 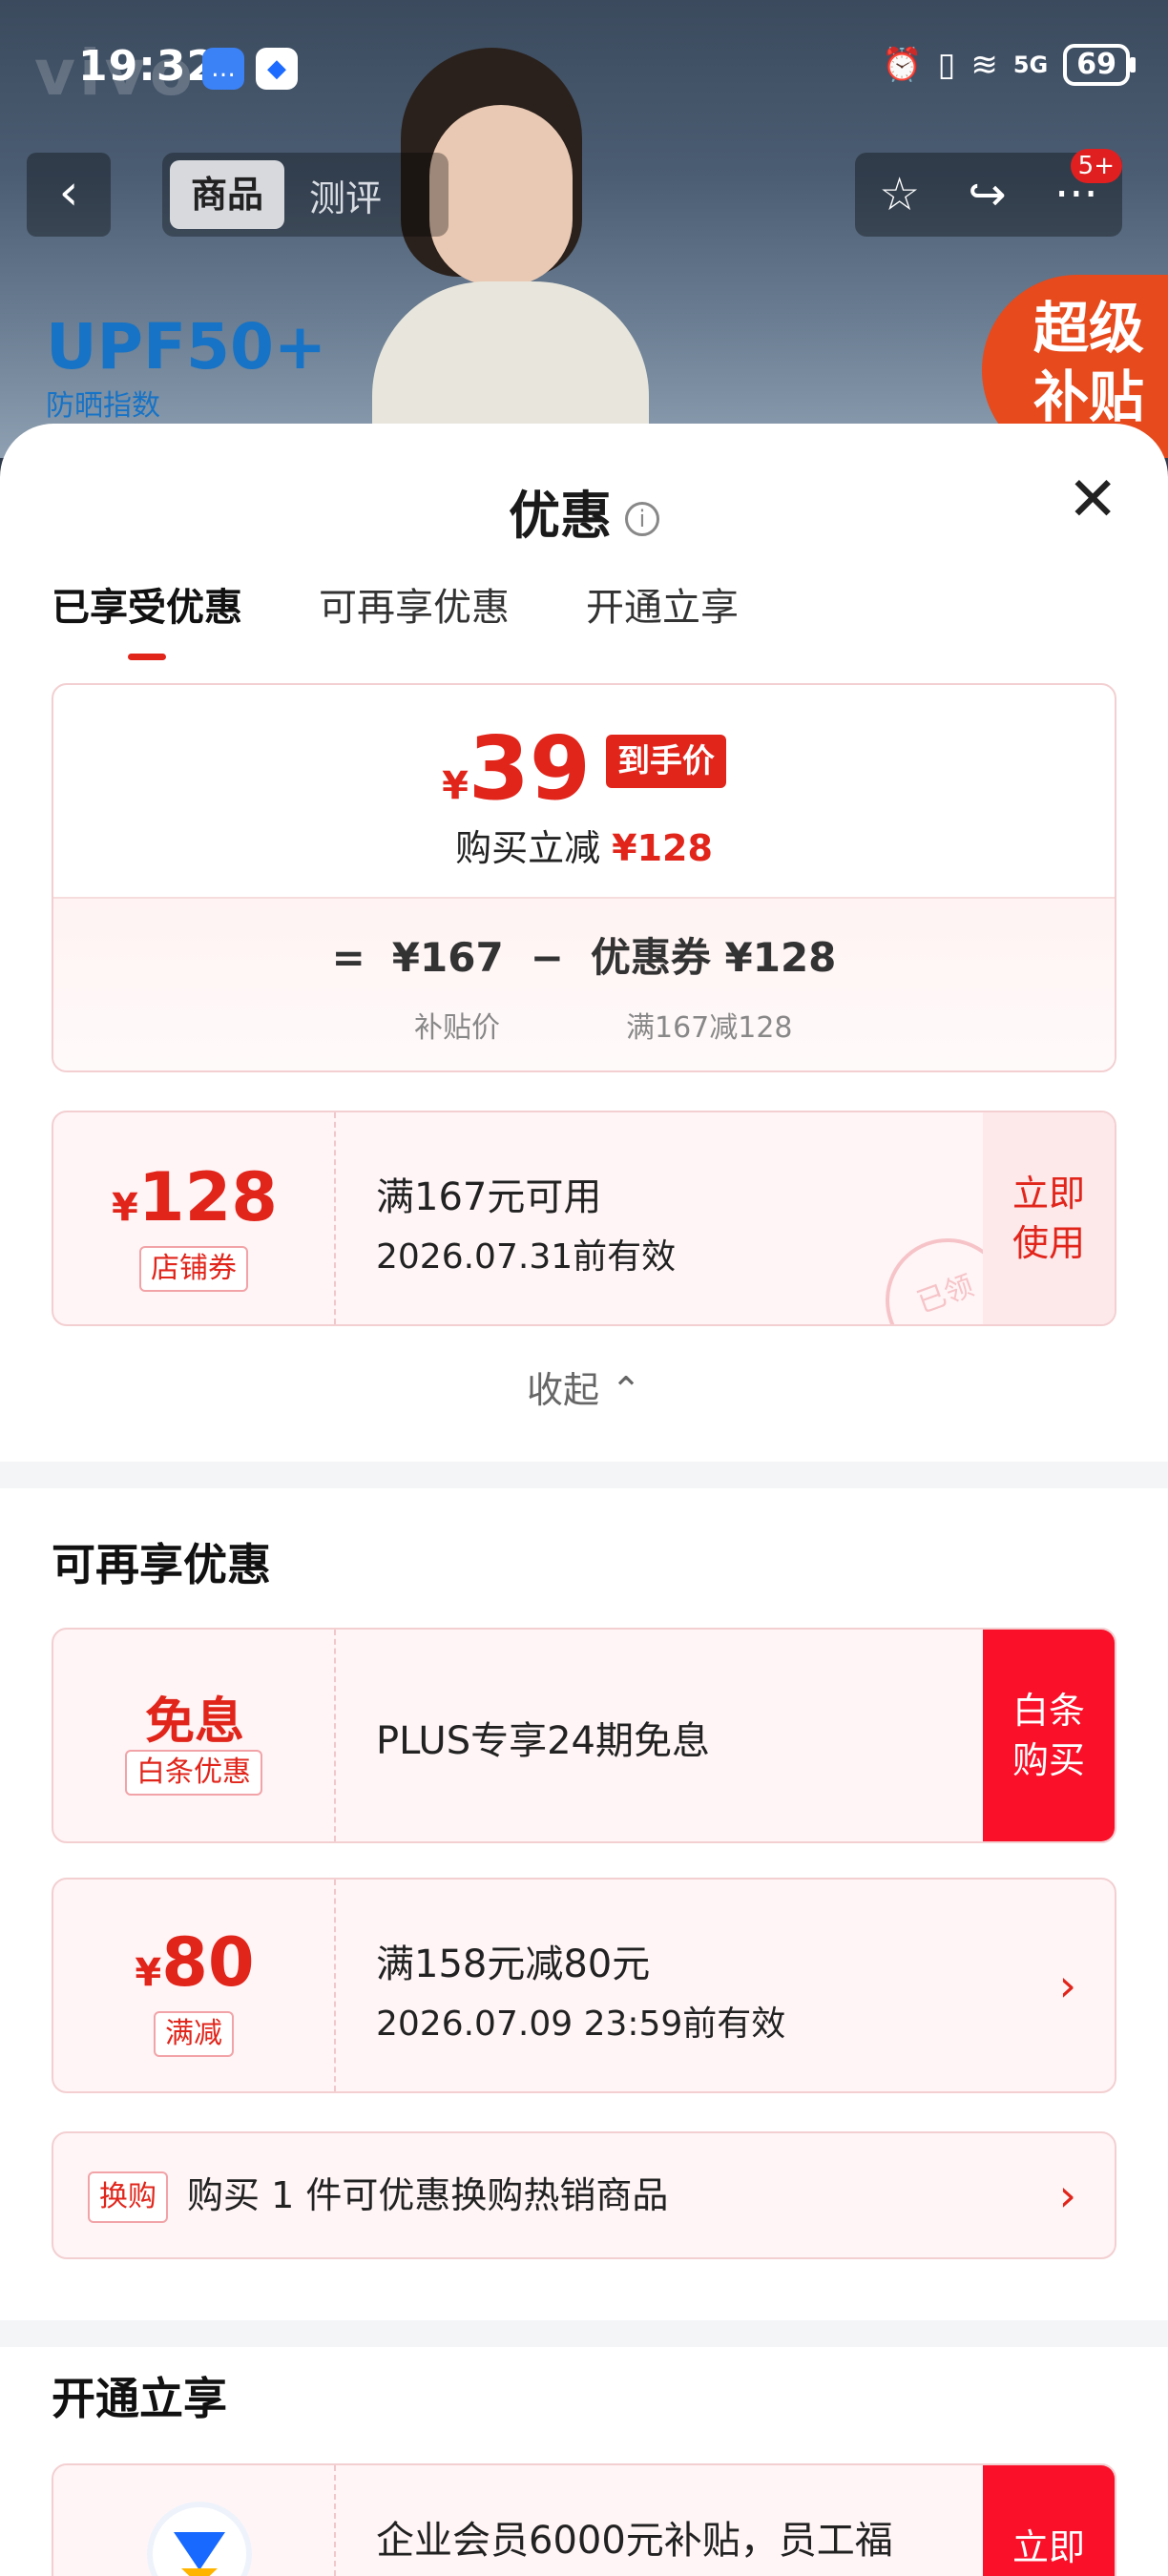 What do you see at coordinates (984, 65) in the screenshot?
I see `wifi-icon: ≋` at bounding box center [984, 65].